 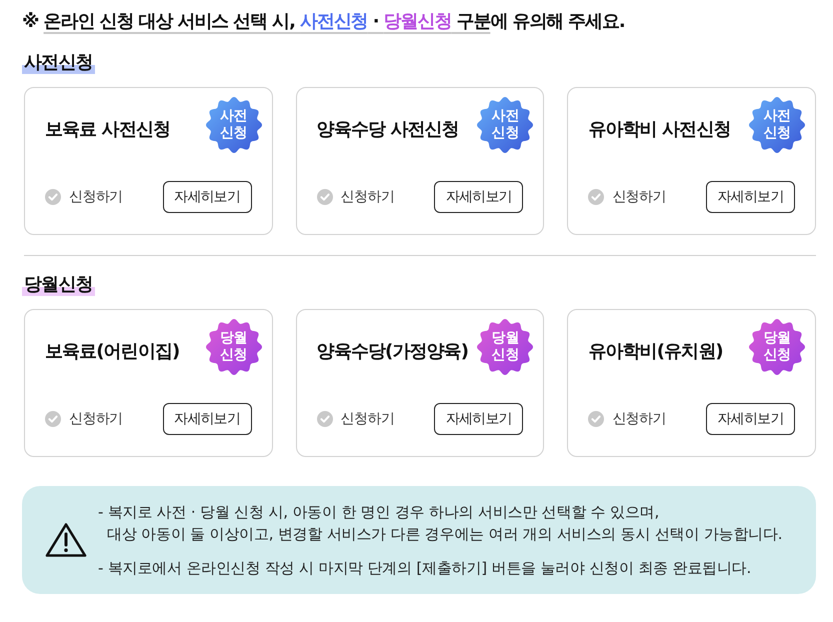 What do you see at coordinates (655, 351) in the screenshot?
I see `card-title: 유아학비(유치원)` at bounding box center [655, 351].